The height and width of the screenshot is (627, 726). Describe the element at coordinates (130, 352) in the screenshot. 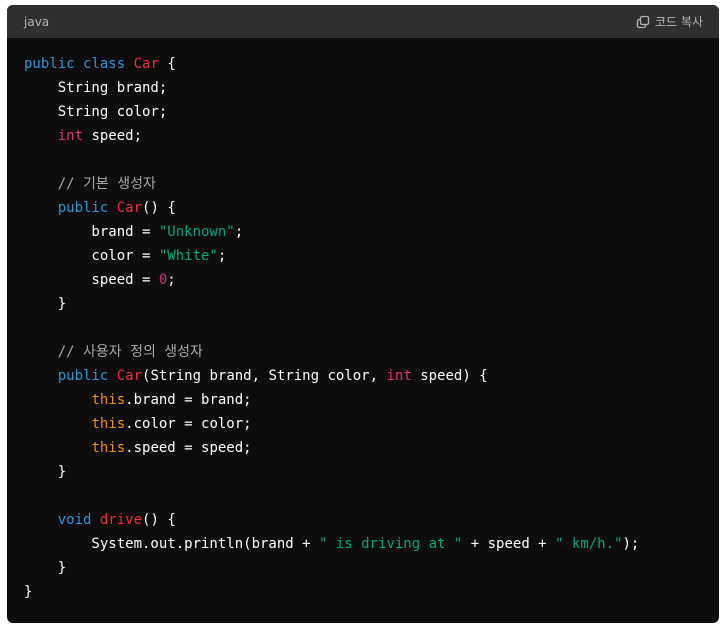

I see `code-token: // 사용자 정의 생성자` at that location.